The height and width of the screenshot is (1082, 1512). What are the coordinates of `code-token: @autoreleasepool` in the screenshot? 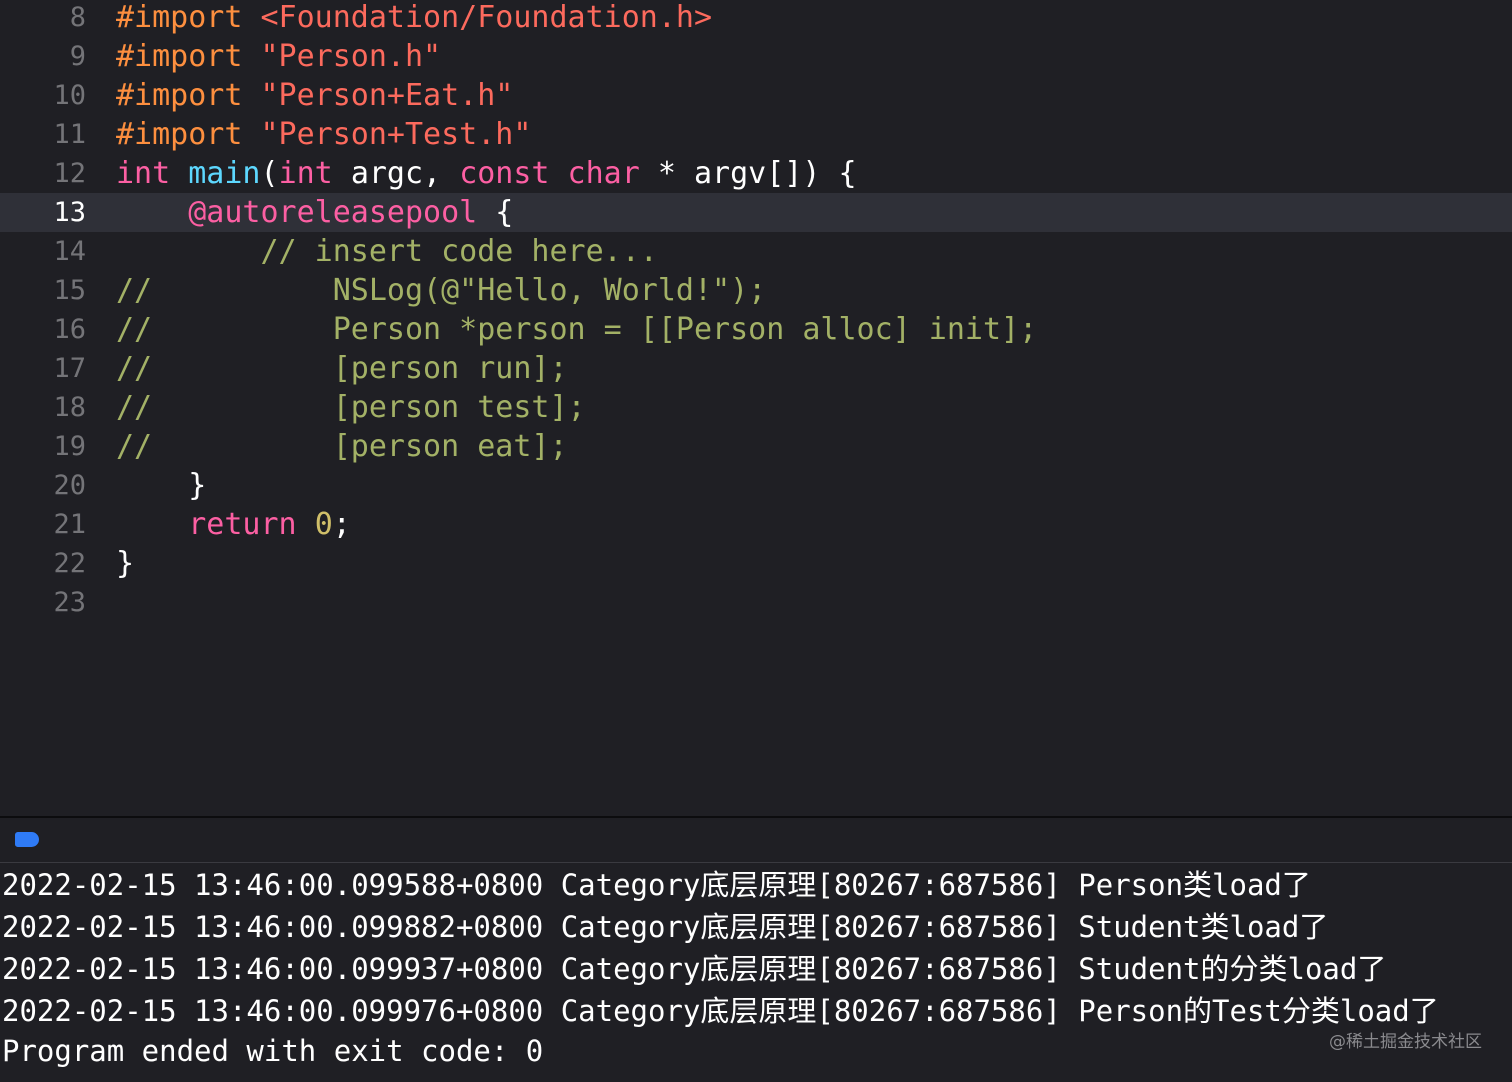 It's located at (333, 212).